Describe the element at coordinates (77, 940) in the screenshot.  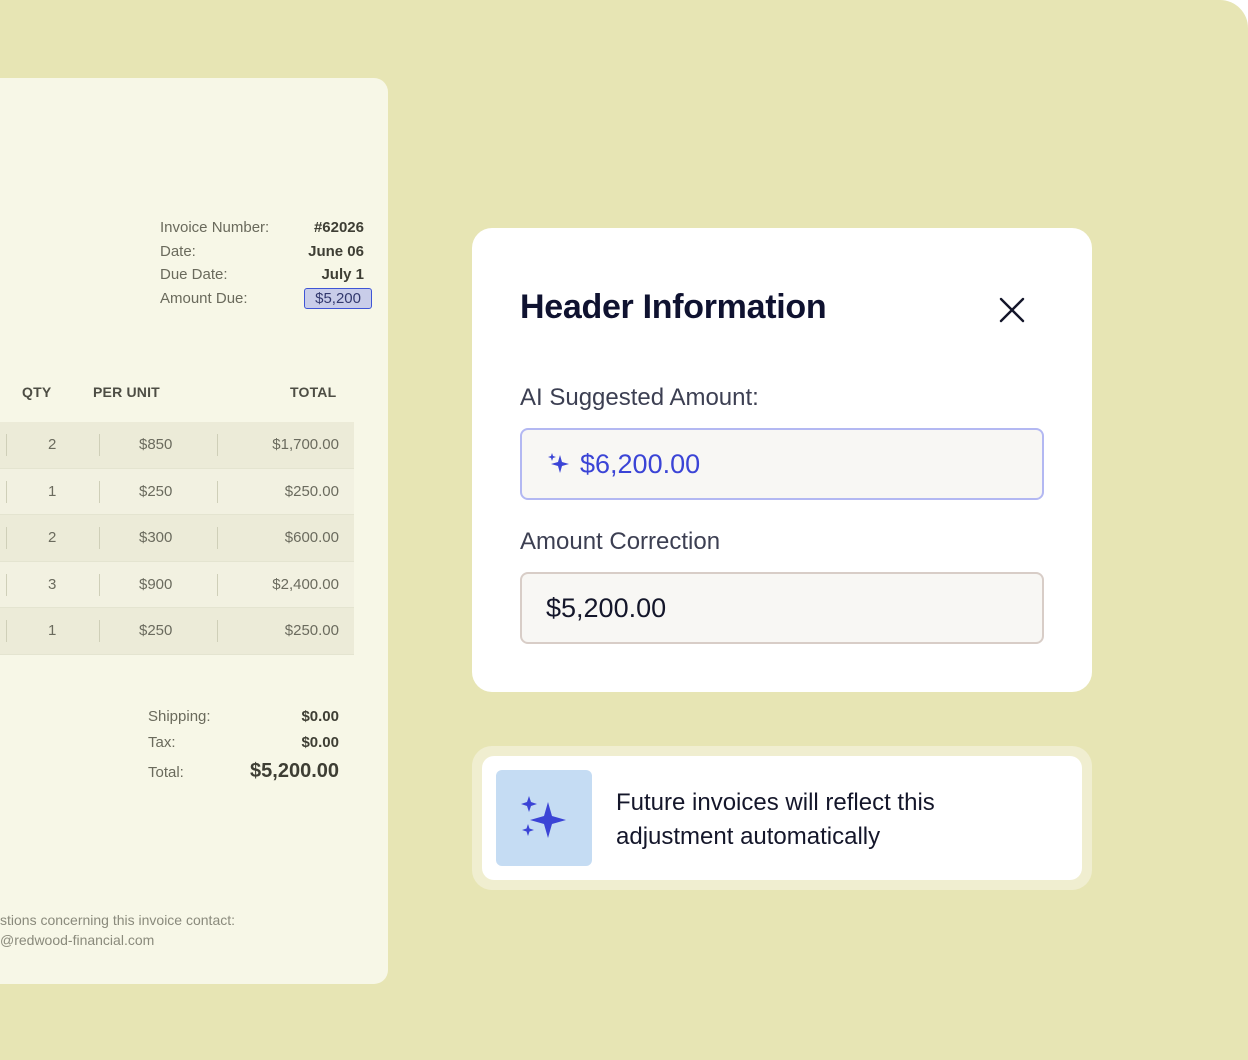
I see `contact-email: @redwood-financial.com` at that location.